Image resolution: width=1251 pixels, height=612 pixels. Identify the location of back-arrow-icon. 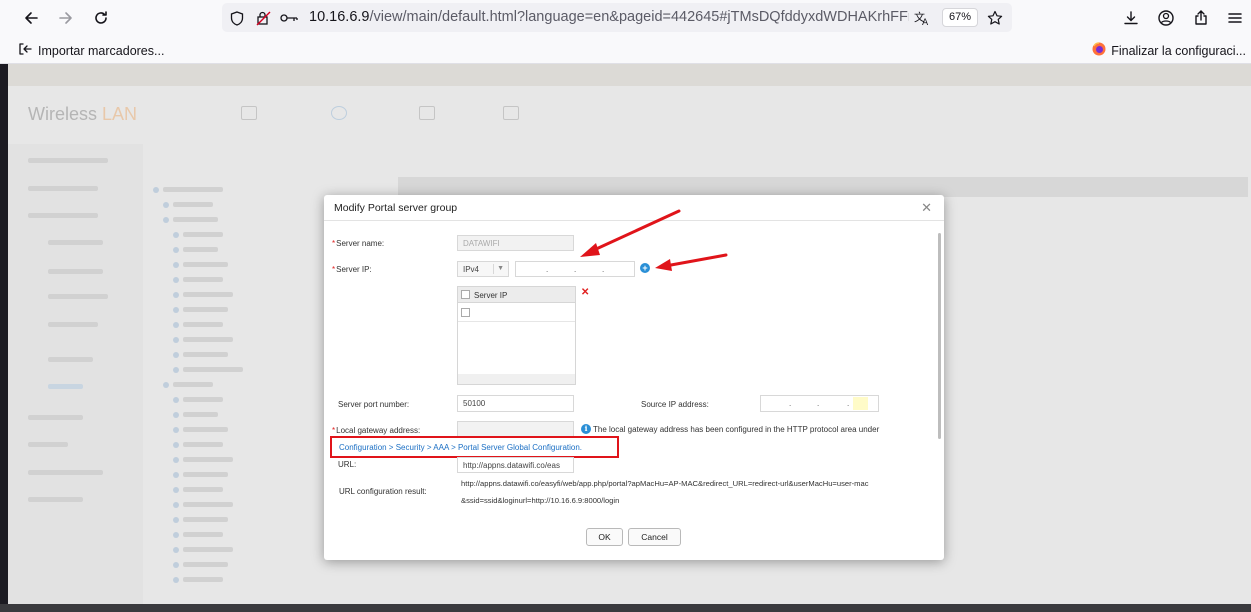
(31, 18).